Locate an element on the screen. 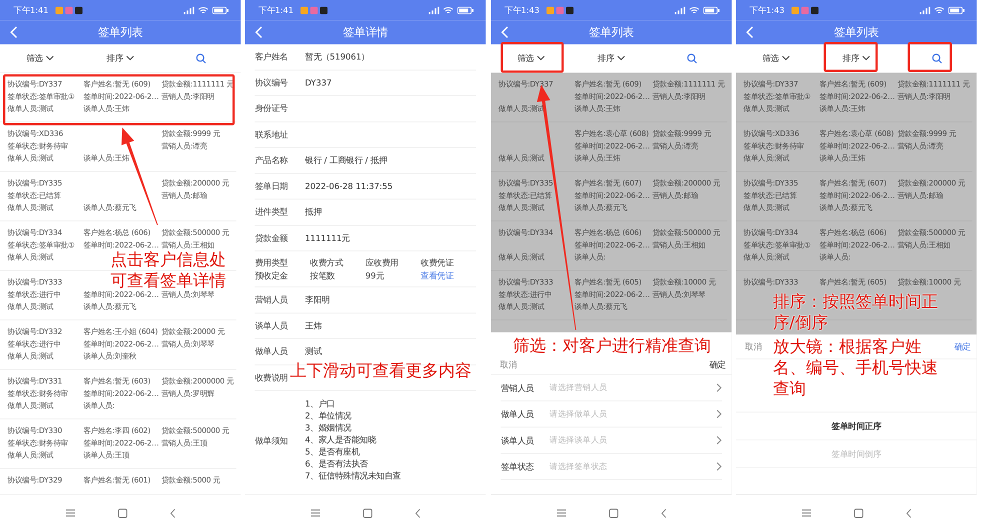 The width and height of the screenshot is (981, 531). note-item: 6、是否有法执否 is located at coordinates (337, 464).